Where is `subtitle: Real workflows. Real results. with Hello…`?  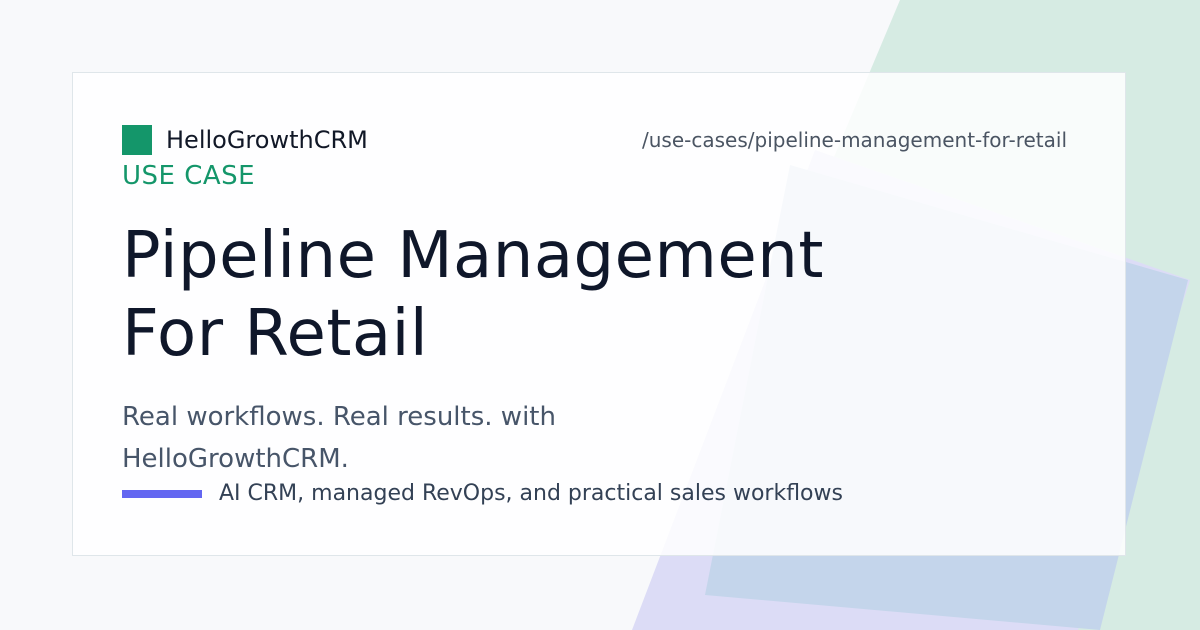
subtitle: Real workflows. Real results. with Hello… is located at coordinates (402, 438).